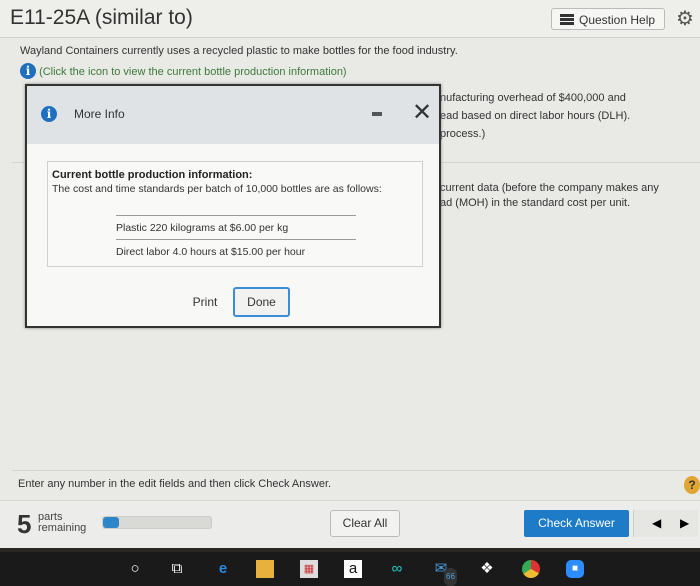  I want to click on info-heading: Current bottle production information:, so click(152, 175).